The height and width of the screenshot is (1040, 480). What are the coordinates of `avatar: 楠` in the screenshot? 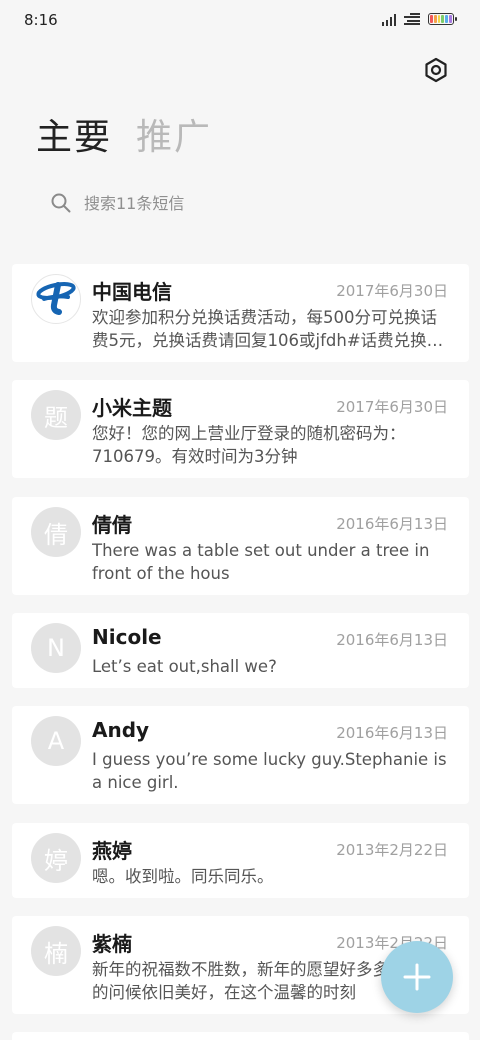 It's located at (56, 951).